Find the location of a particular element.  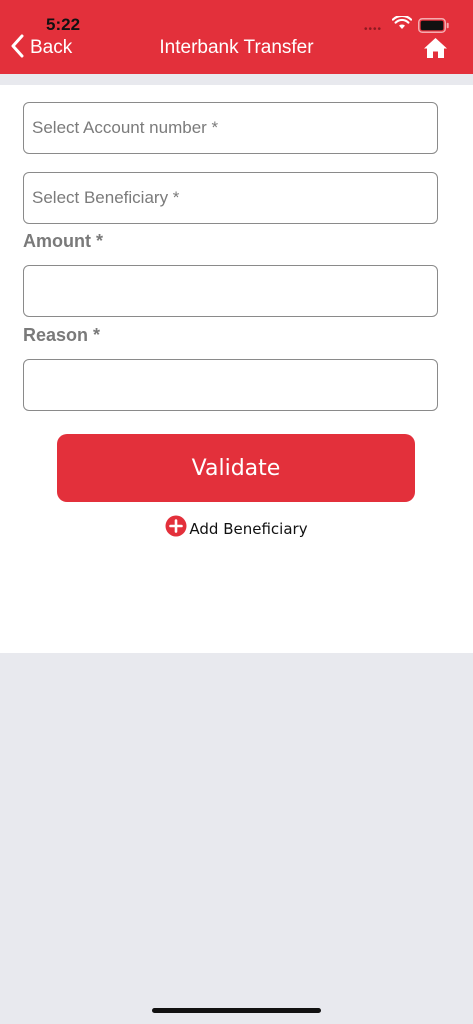

page-title: Interbank Transfer is located at coordinates (236, 47).